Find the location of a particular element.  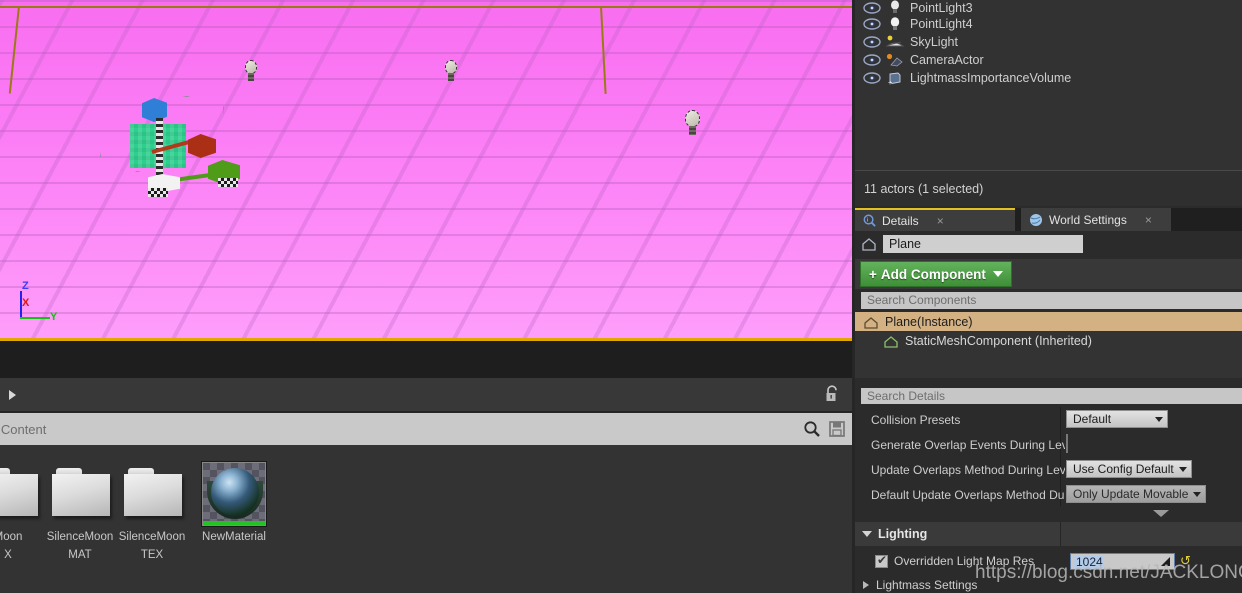

overridden-light-map-res-checkbox is located at coordinates (881, 560).